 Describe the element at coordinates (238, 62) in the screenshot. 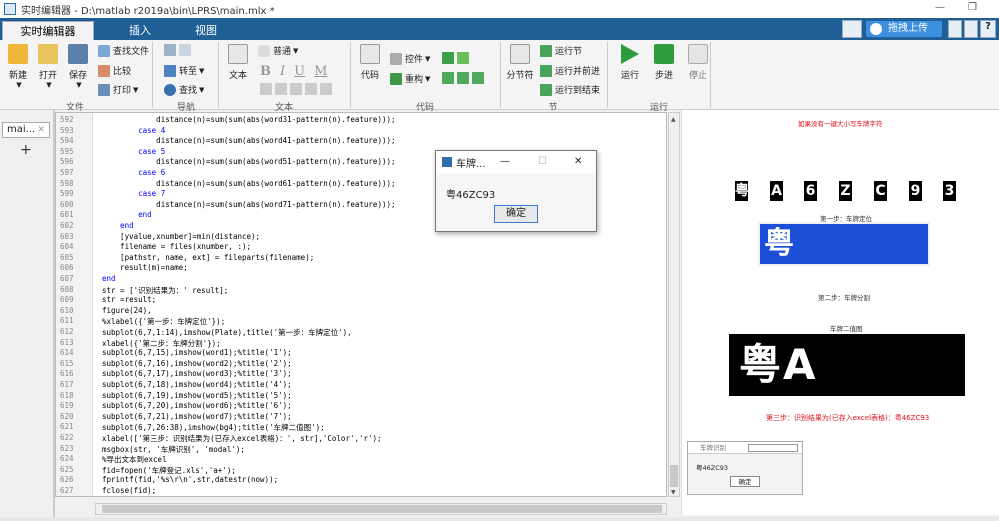

I see `text-button: 文本` at that location.